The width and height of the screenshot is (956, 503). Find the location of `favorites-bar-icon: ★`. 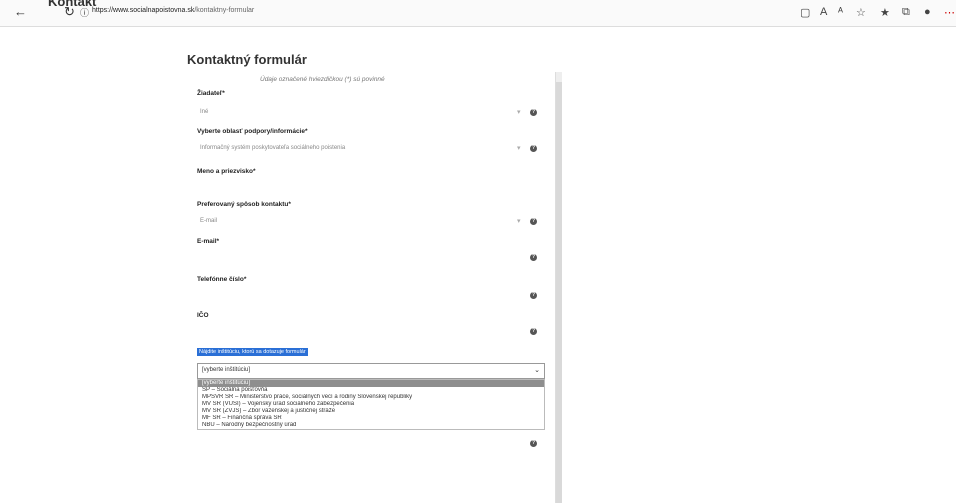

favorites-bar-icon: ★ is located at coordinates (885, 12).